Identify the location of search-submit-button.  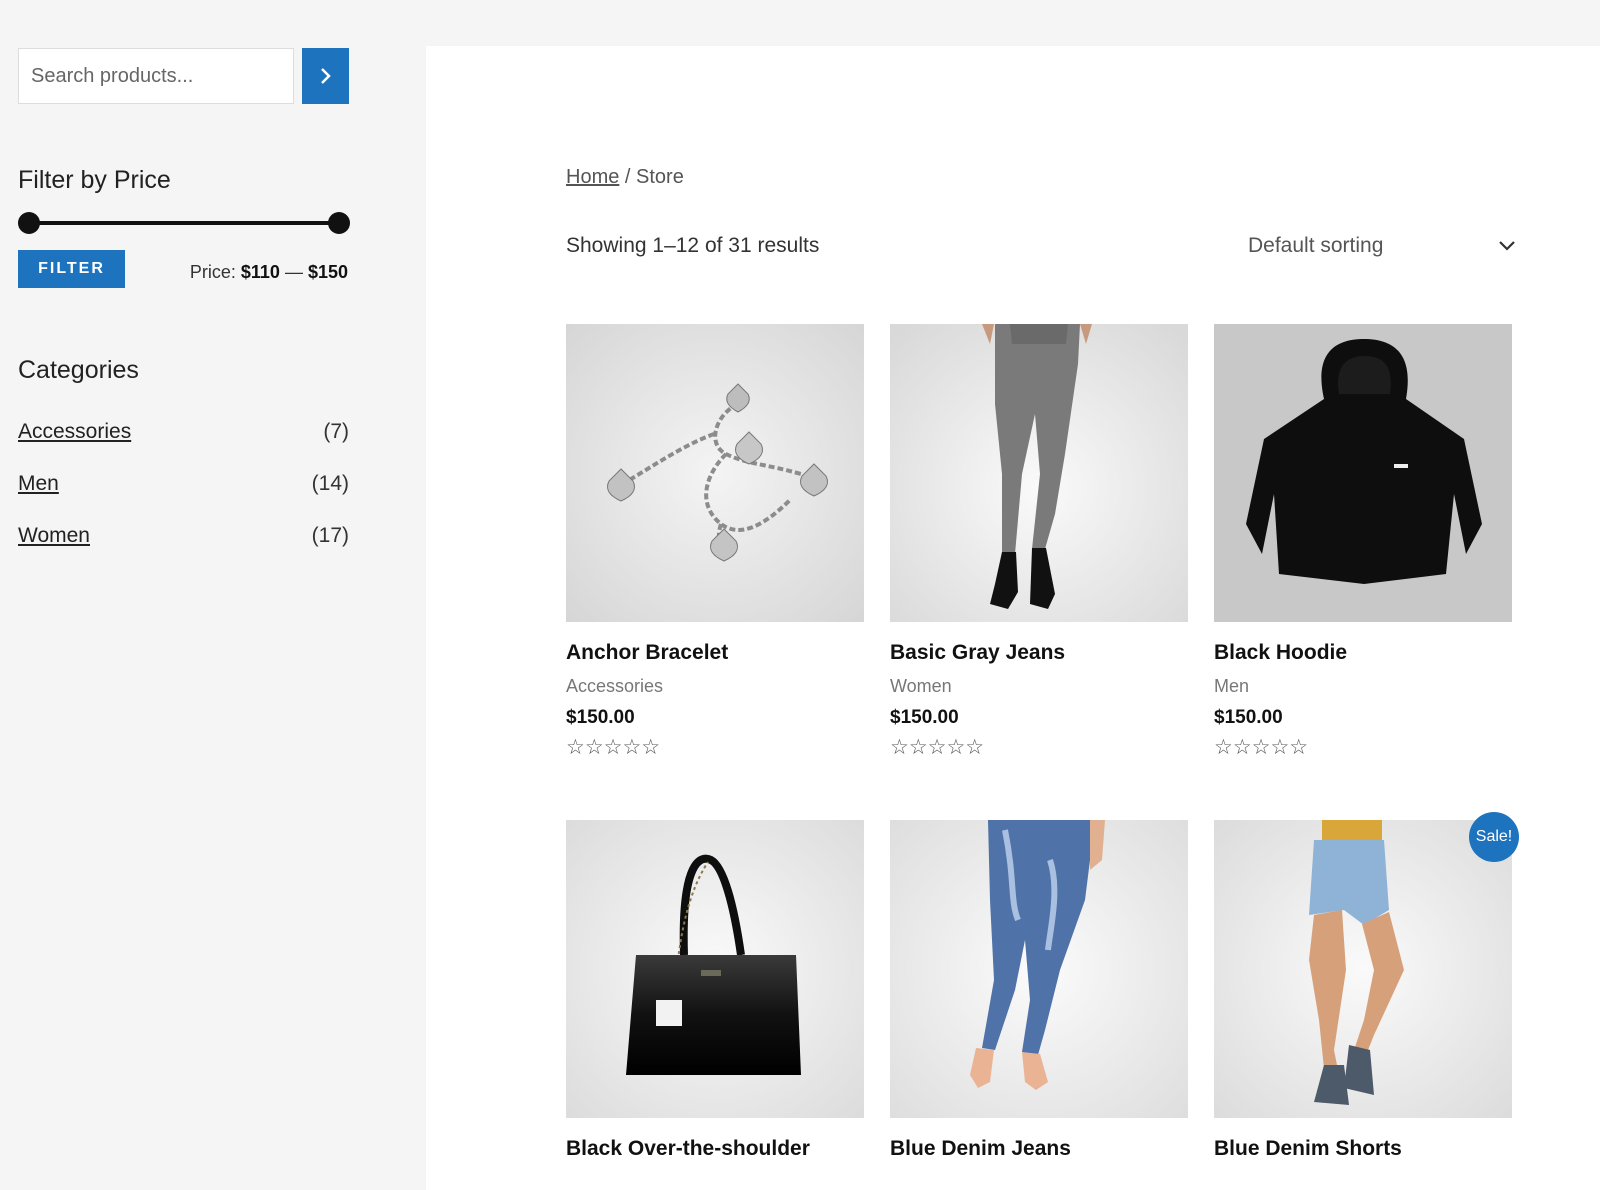
(325, 76).